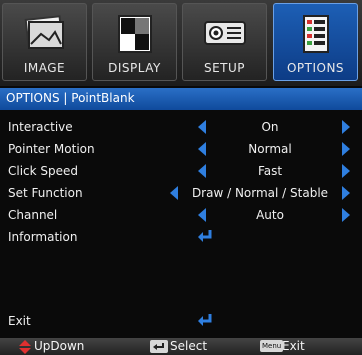  Describe the element at coordinates (70, 98) in the screenshot. I see `page-title: OPTIONS | PointBlank` at that location.